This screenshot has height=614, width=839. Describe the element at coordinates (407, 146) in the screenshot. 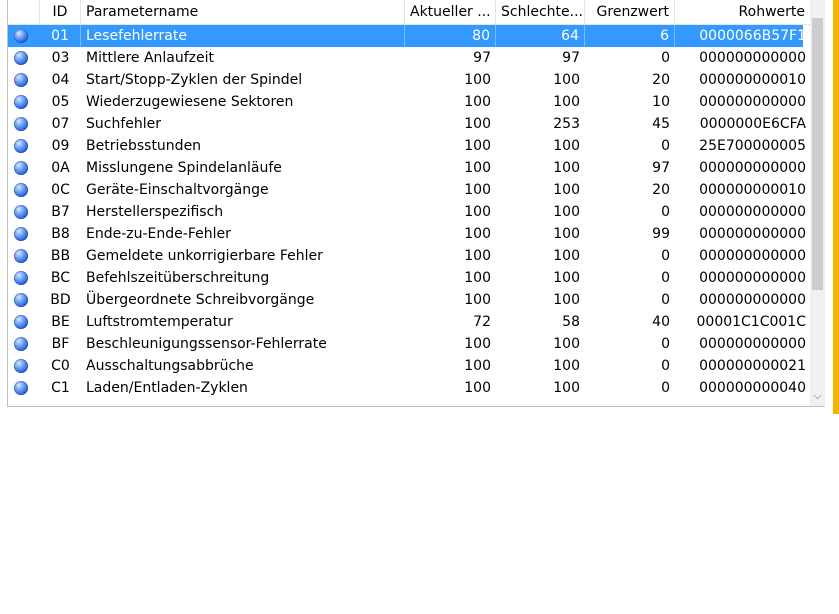

I see `table-row: 09 Betriebsstunden 100 100 0 25E700000005` at that location.